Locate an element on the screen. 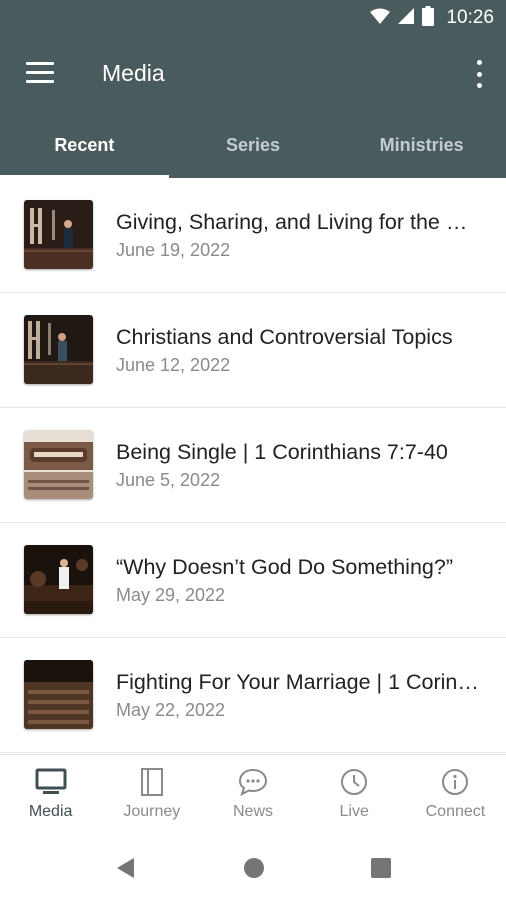 The width and height of the screenshot is (506, 900). nav-item-live: Live is located at coordinates (354, 796).